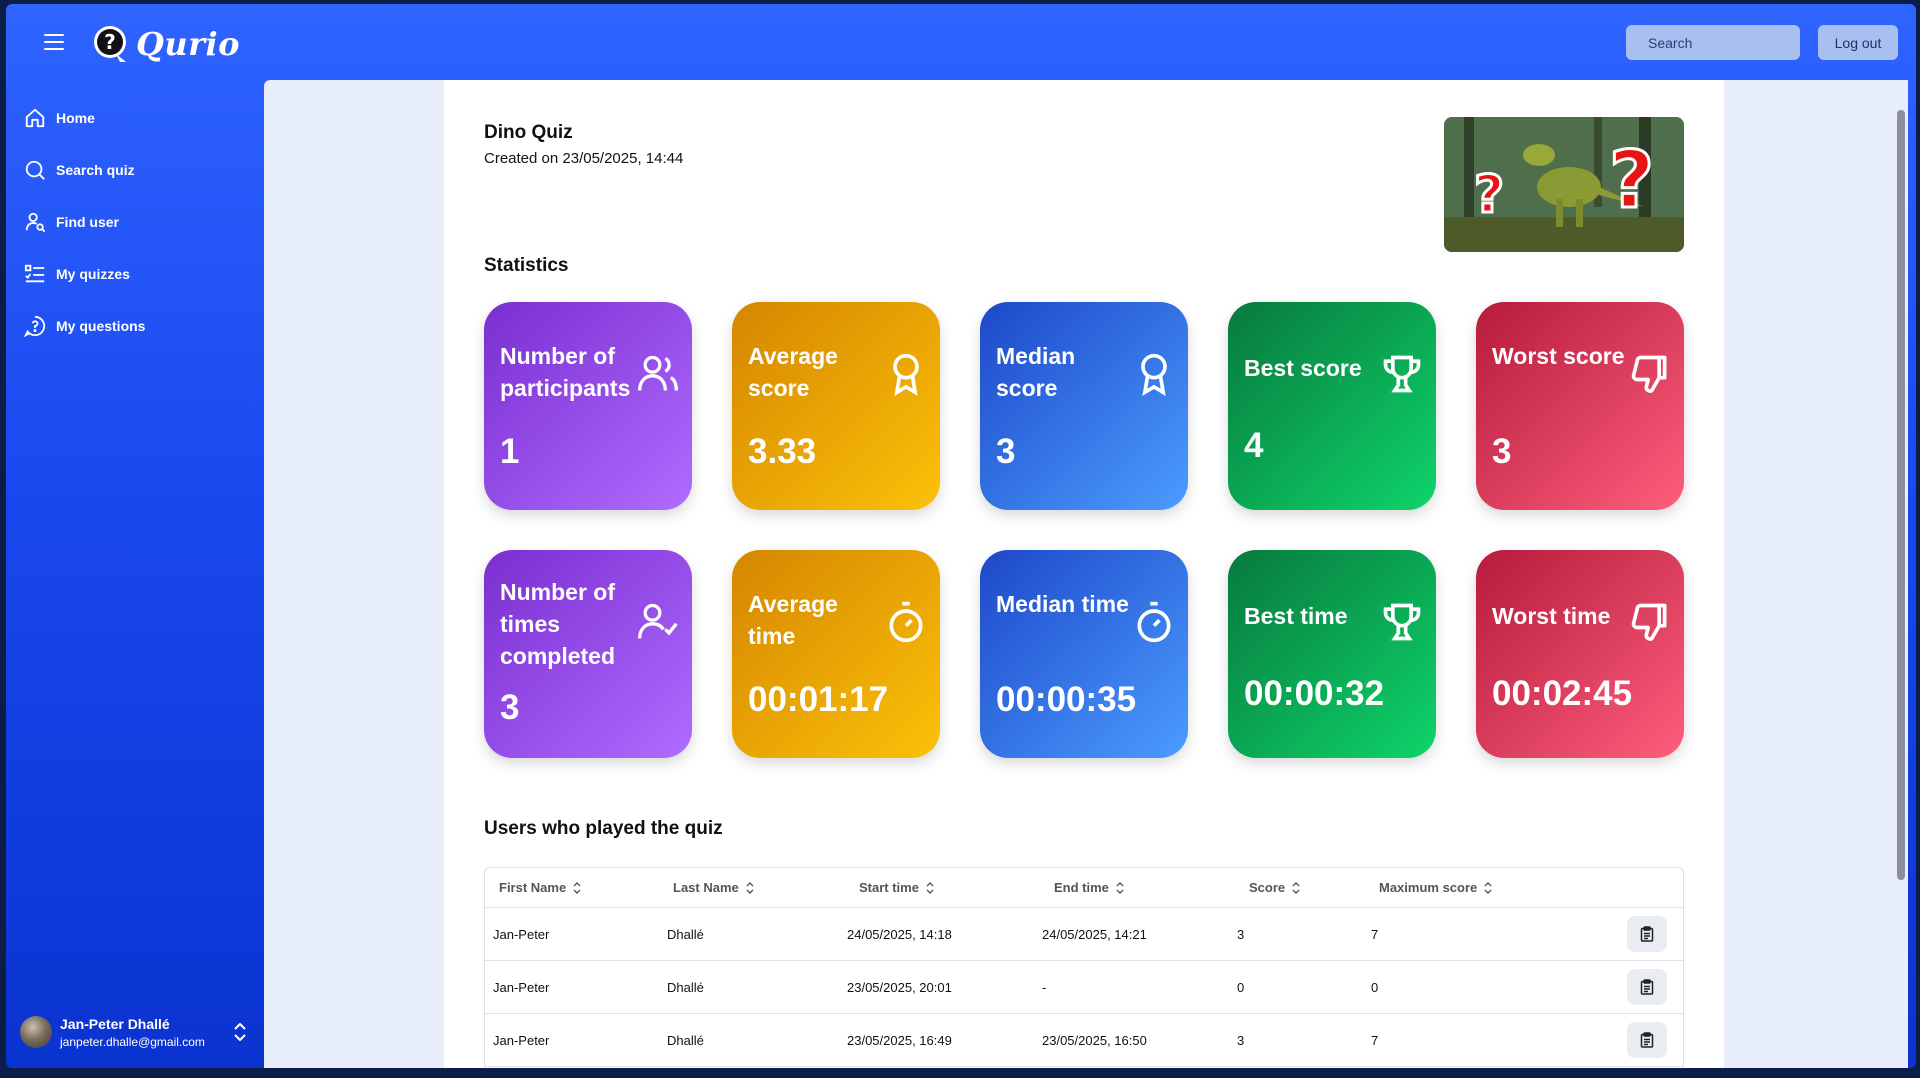 The height and width of the screenshot is (1078, 1920). What do you see at coordinates (35, 222) in the screenshot?
I see `user-search-icon` at bounding box center [35, 222].